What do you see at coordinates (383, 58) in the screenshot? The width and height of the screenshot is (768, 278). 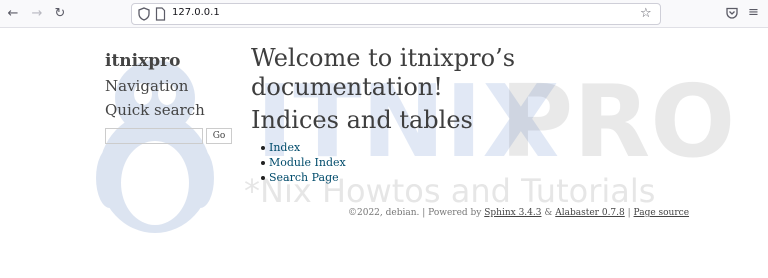 I see `page-title-line-1: Welcome to itnixpro’s` at bounding box center [383, 58].